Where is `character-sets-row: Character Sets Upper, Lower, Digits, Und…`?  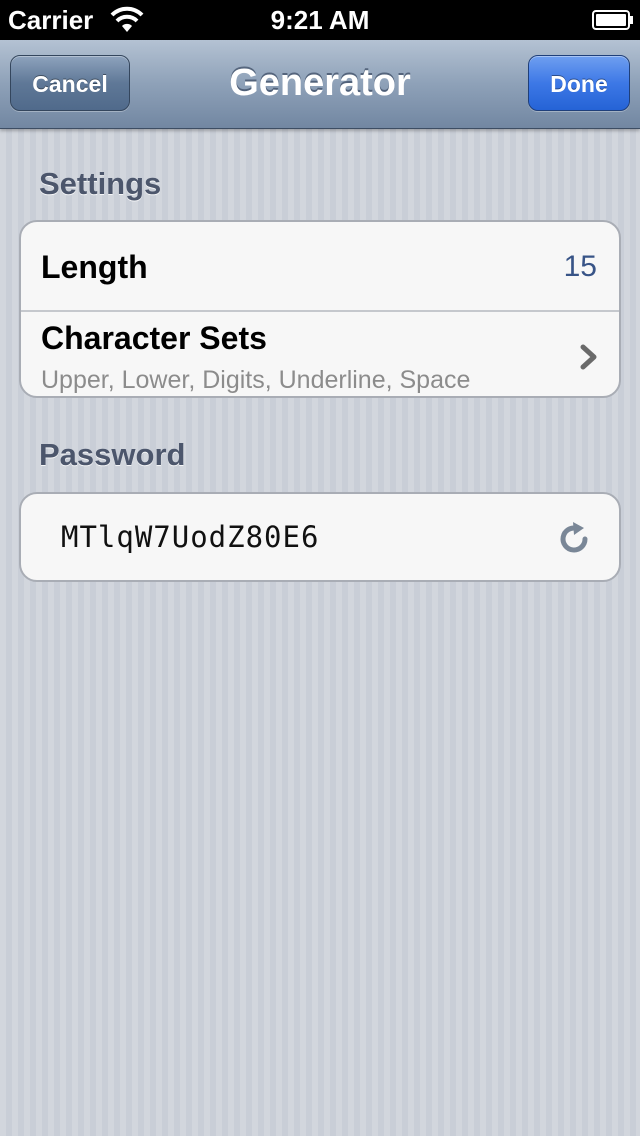
character-sets-row: Character Sets Upper, Lower, Digits, Und… is located at coordinates (320, 353).